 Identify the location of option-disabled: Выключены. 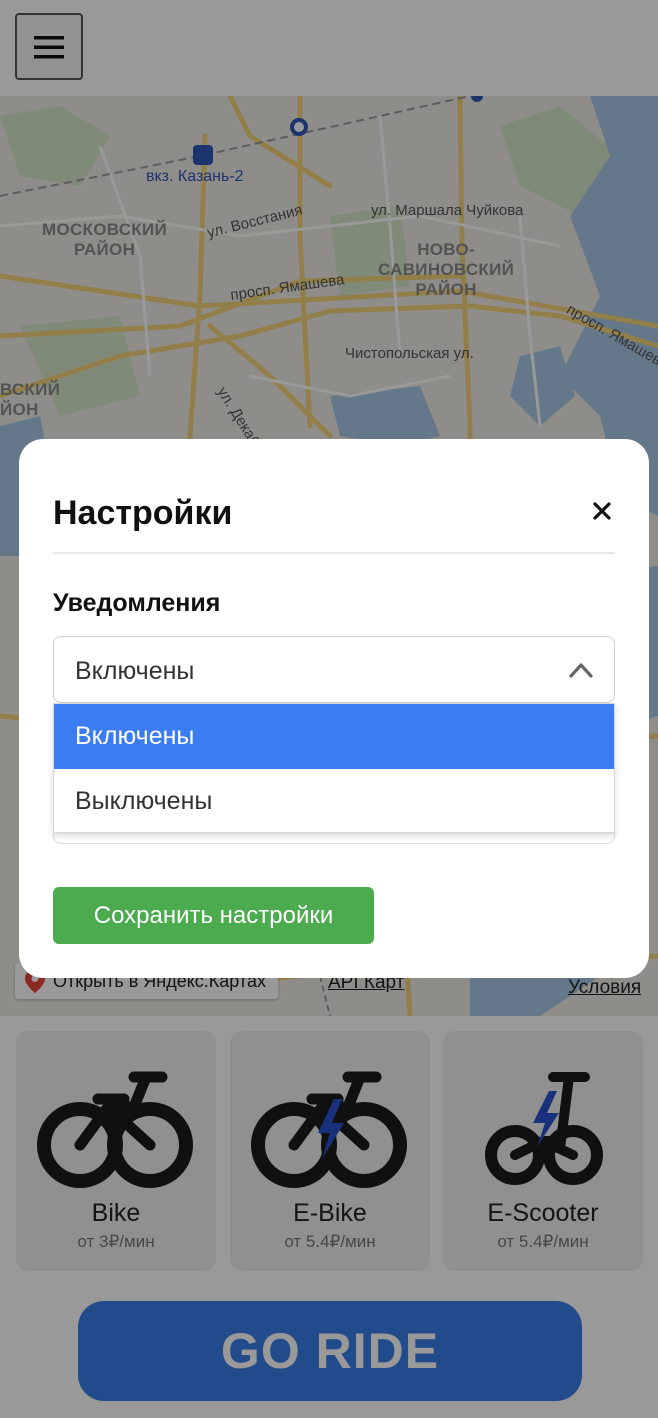
(334, 801).